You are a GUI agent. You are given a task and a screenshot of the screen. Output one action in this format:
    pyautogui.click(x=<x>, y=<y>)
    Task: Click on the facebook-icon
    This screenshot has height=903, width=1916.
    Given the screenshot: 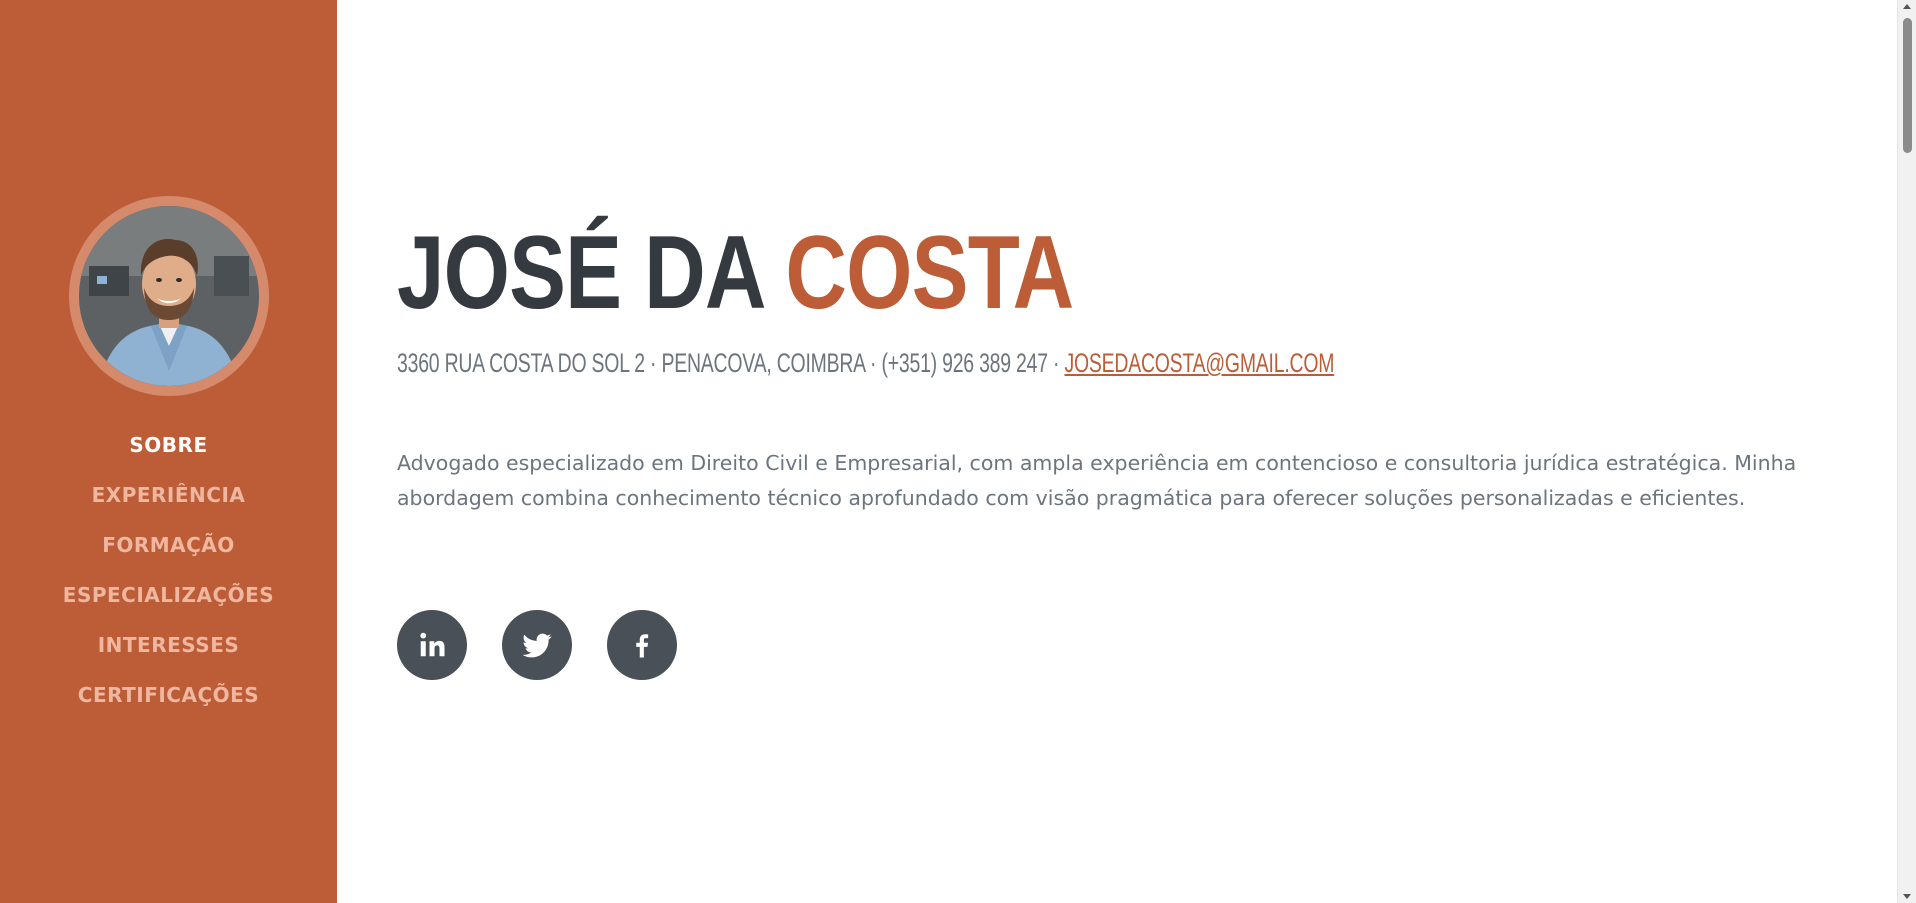 What is the action you would take?
    pyautogui.click(x=642, y=646)
    